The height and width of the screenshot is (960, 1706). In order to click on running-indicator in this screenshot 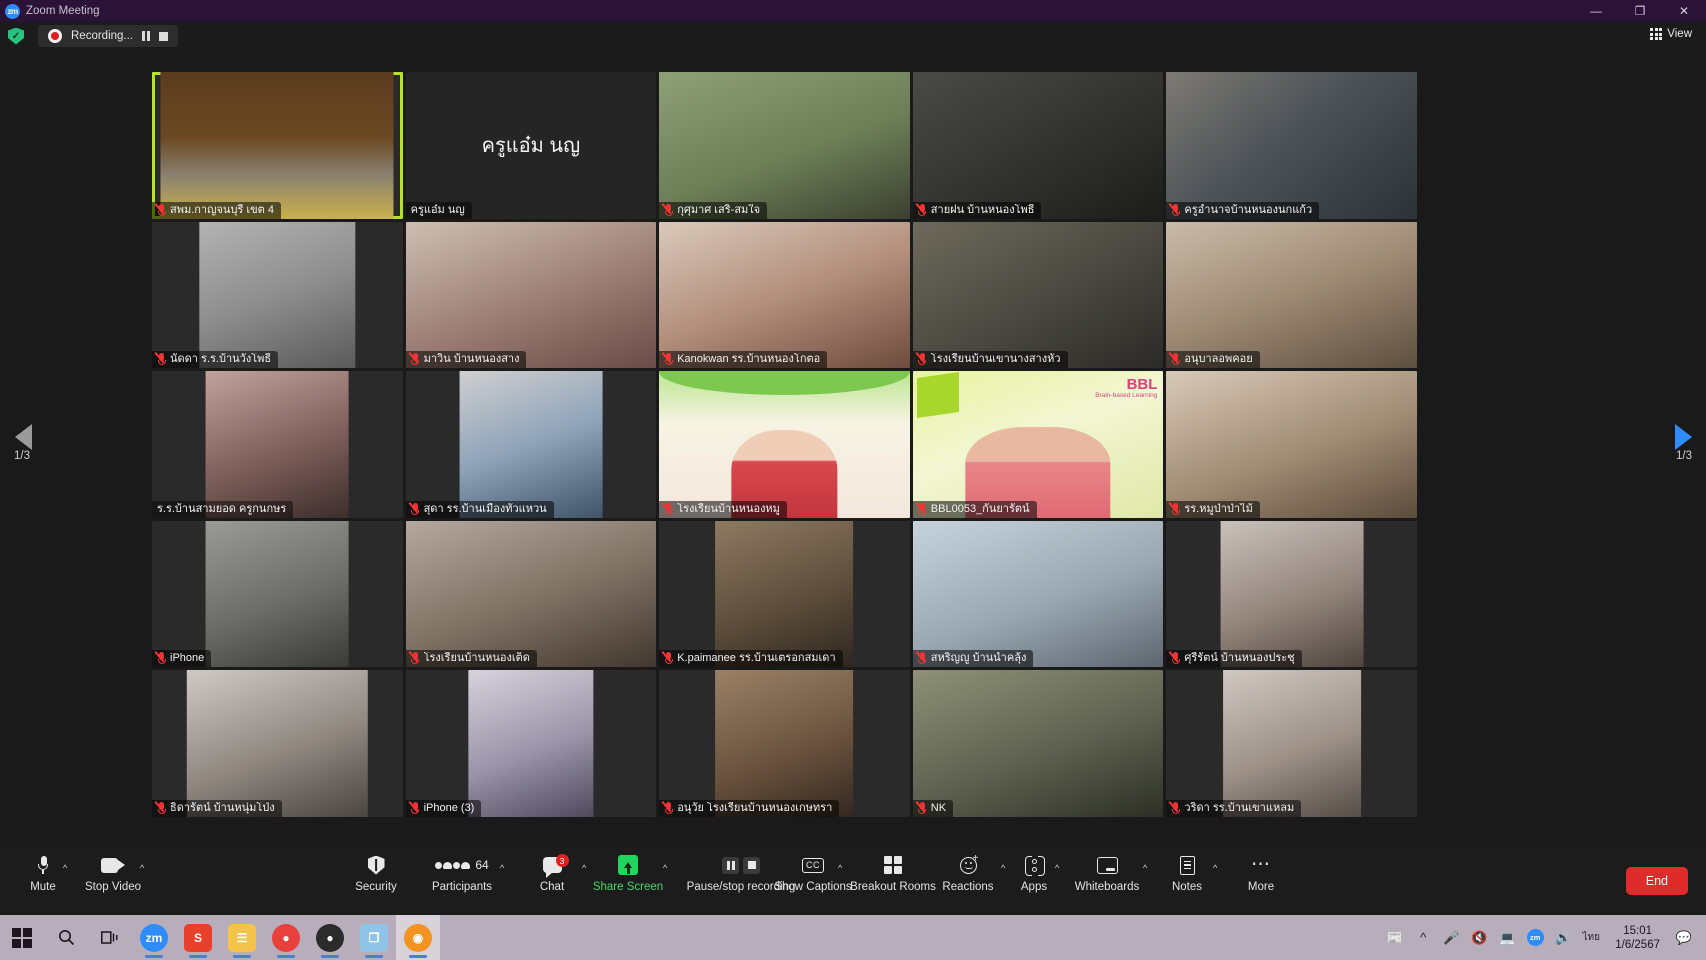, I will do `click(374, 956)`.